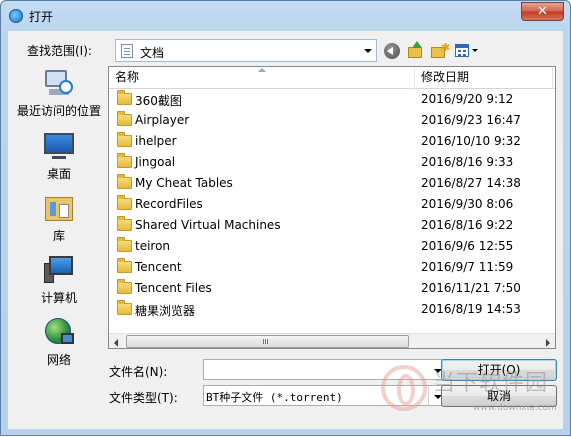  Describe the element at coordinates (467, 225) in the screenshot. I see `file-date: 2016/8/16 9:22` at that location.